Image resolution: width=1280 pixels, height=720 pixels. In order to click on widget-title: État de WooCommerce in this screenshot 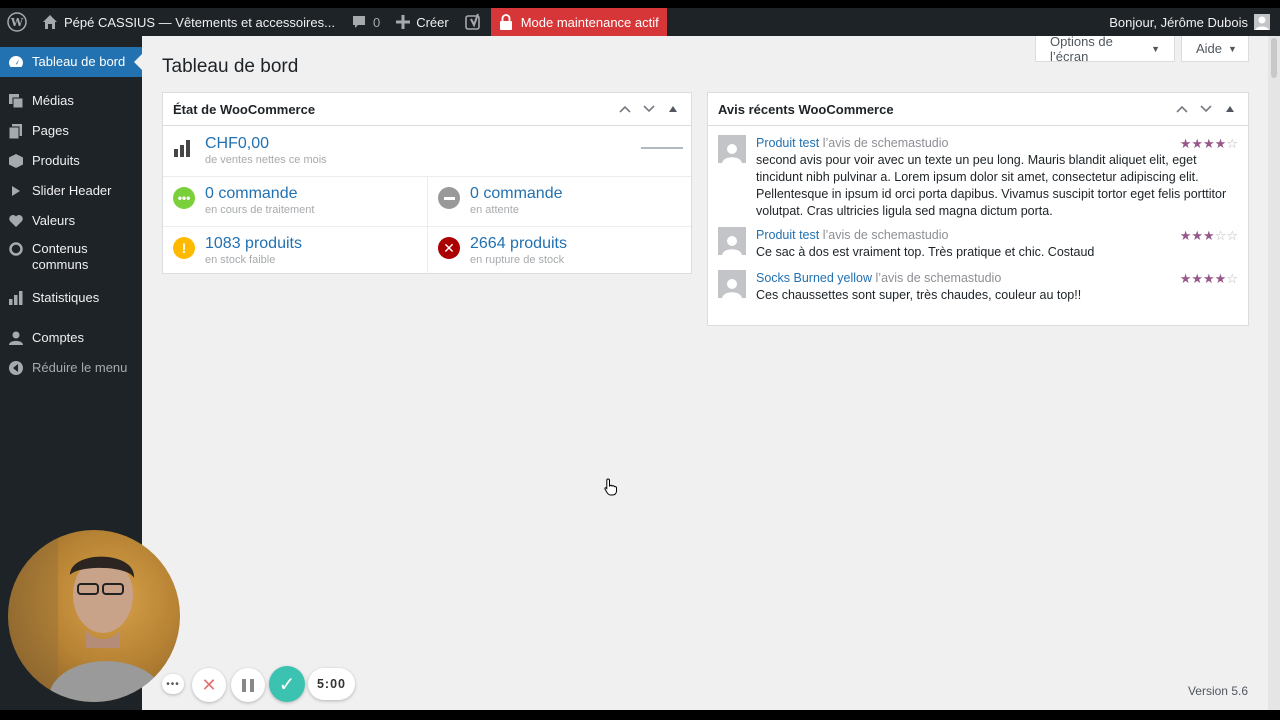, I will do `click(244, 109)`.